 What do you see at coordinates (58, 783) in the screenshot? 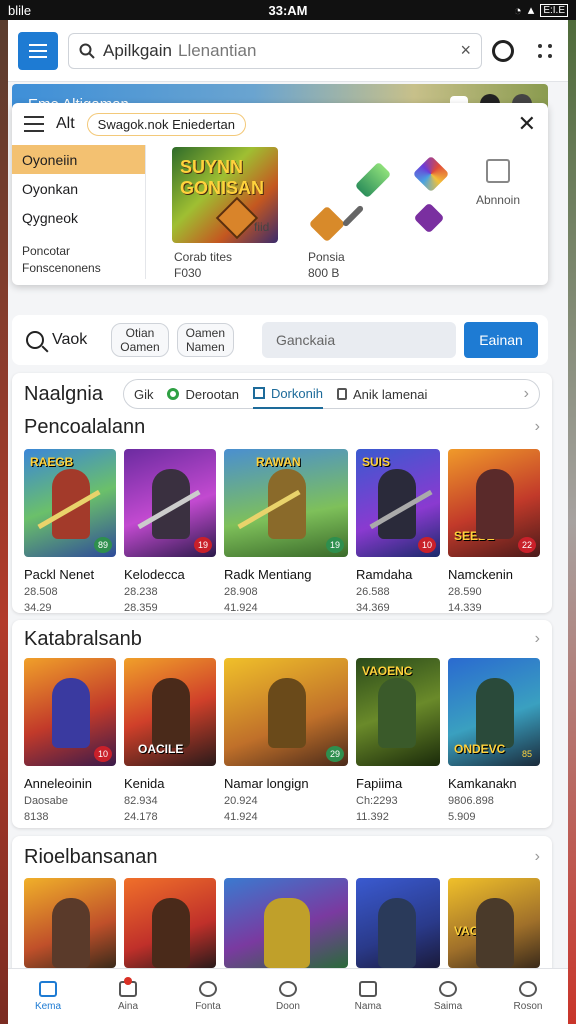
I see `game-title: Anneleoinin` at bounding box center [58, 783].